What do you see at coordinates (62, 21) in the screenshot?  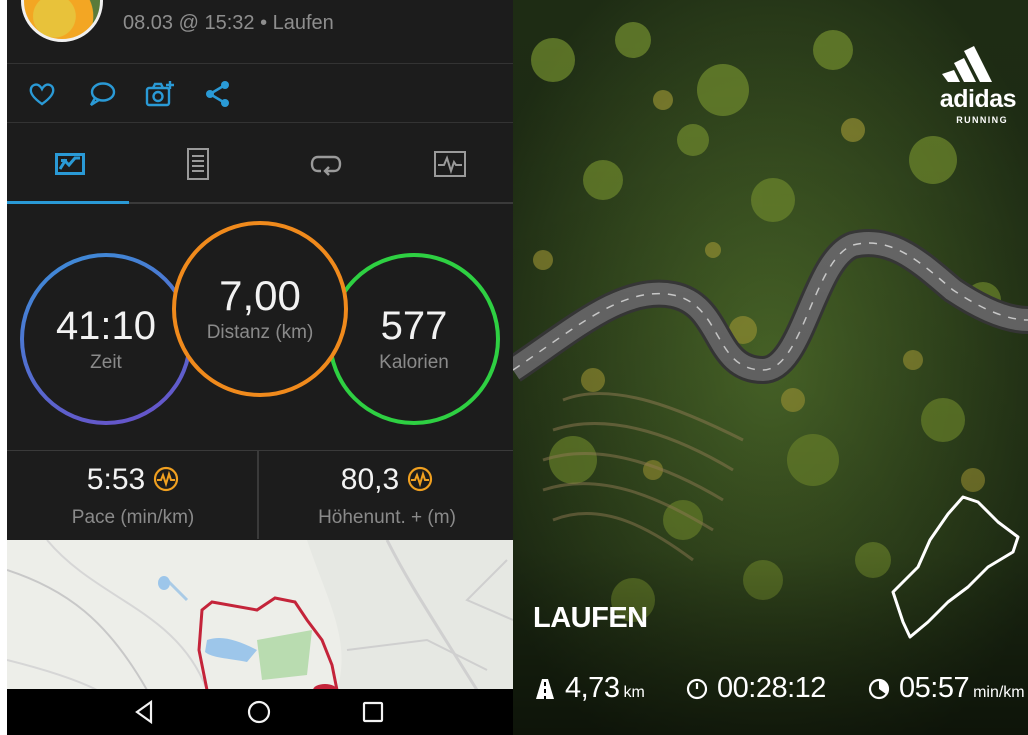 I see `avatar` at bounding box center [62, 21].